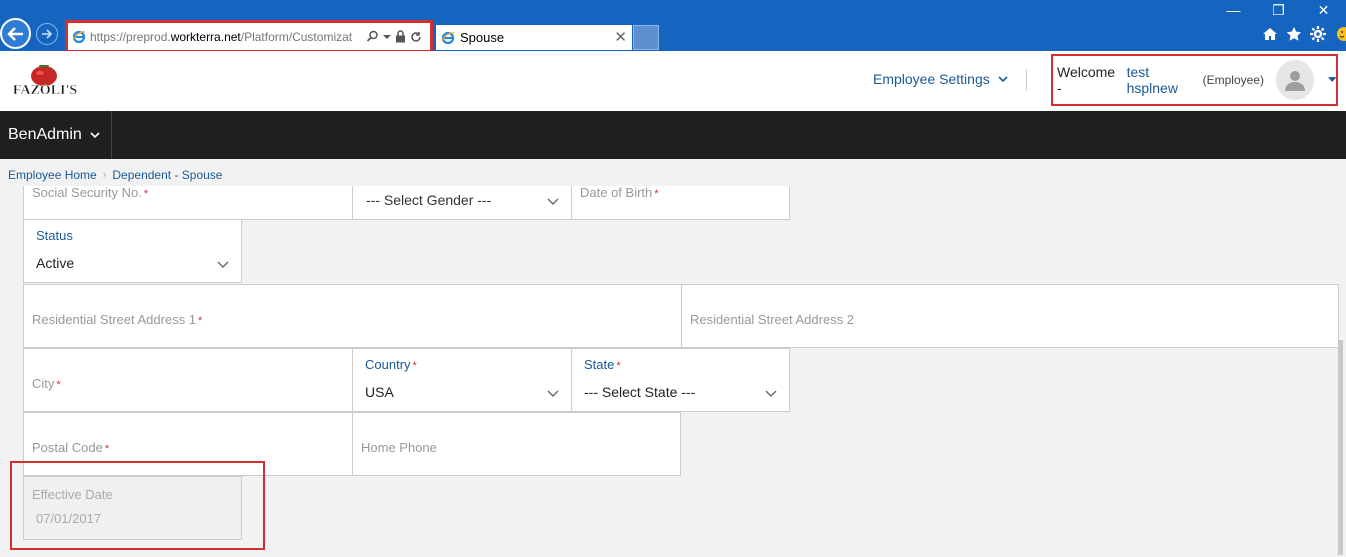 This screenshot has width=1346, height=557. I want to click on user-name-link: test hsplnew, so click(1163, 80).